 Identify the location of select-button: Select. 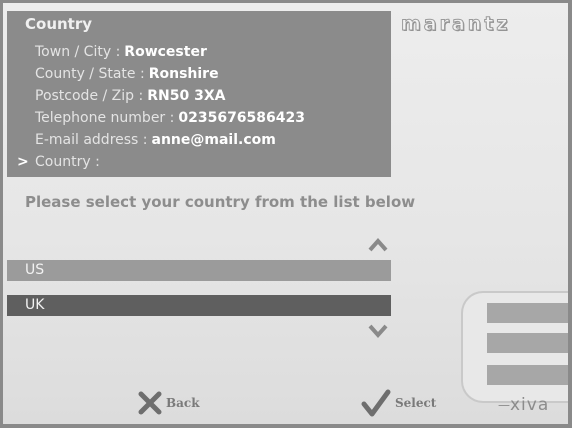
(398, 403).